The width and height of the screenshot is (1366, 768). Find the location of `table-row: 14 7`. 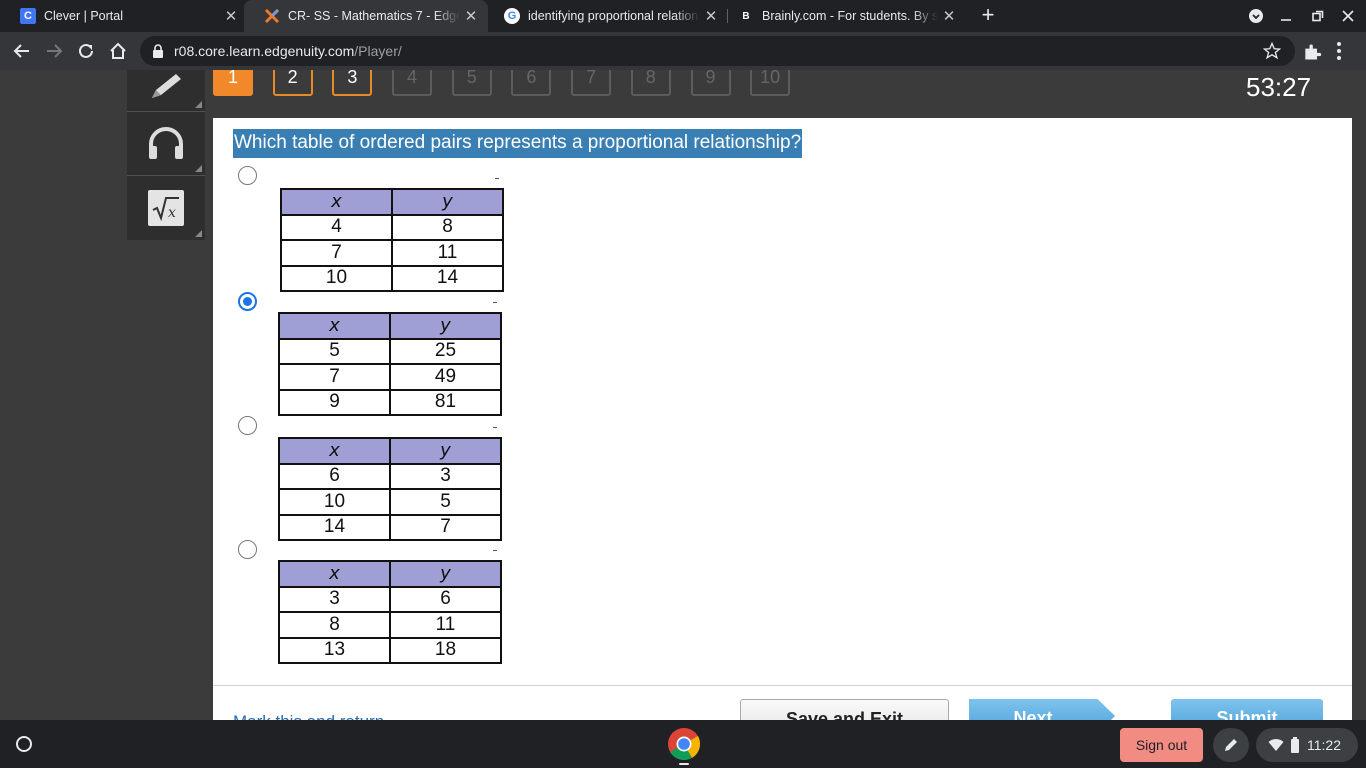

table-row: 14 7 is located at coordinates (390, 527).